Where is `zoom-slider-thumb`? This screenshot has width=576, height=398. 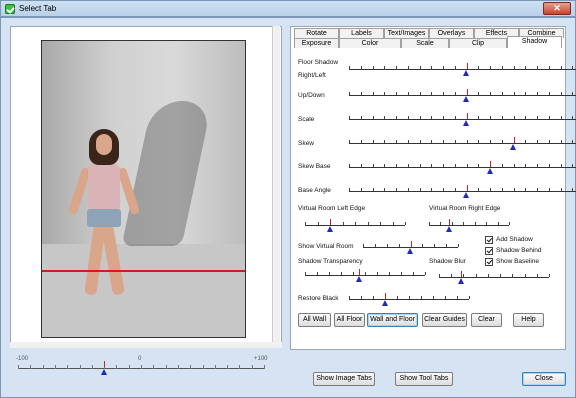
zoom-slider-thumb is located at coordinates (103, 372).